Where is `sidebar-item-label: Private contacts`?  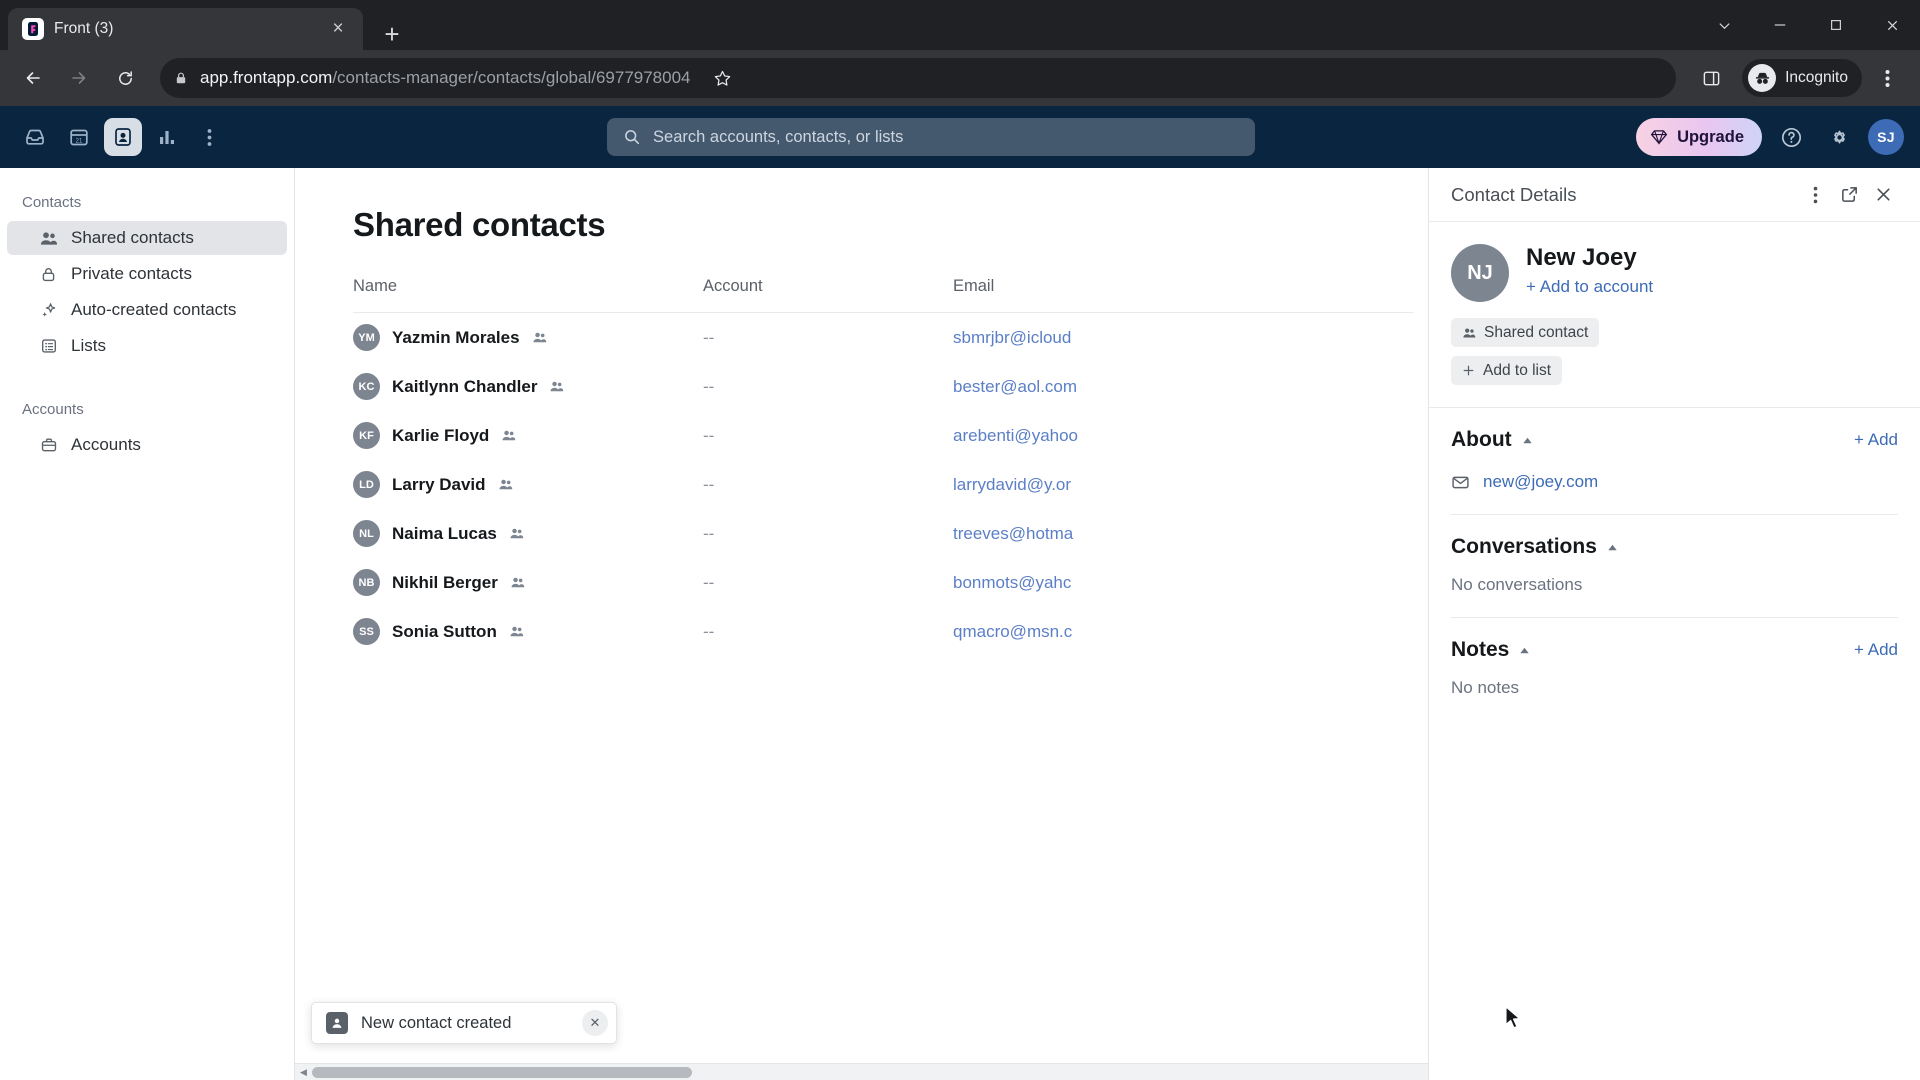 sidebar-item-label: Private contacts is located at coordinates (131, 273).